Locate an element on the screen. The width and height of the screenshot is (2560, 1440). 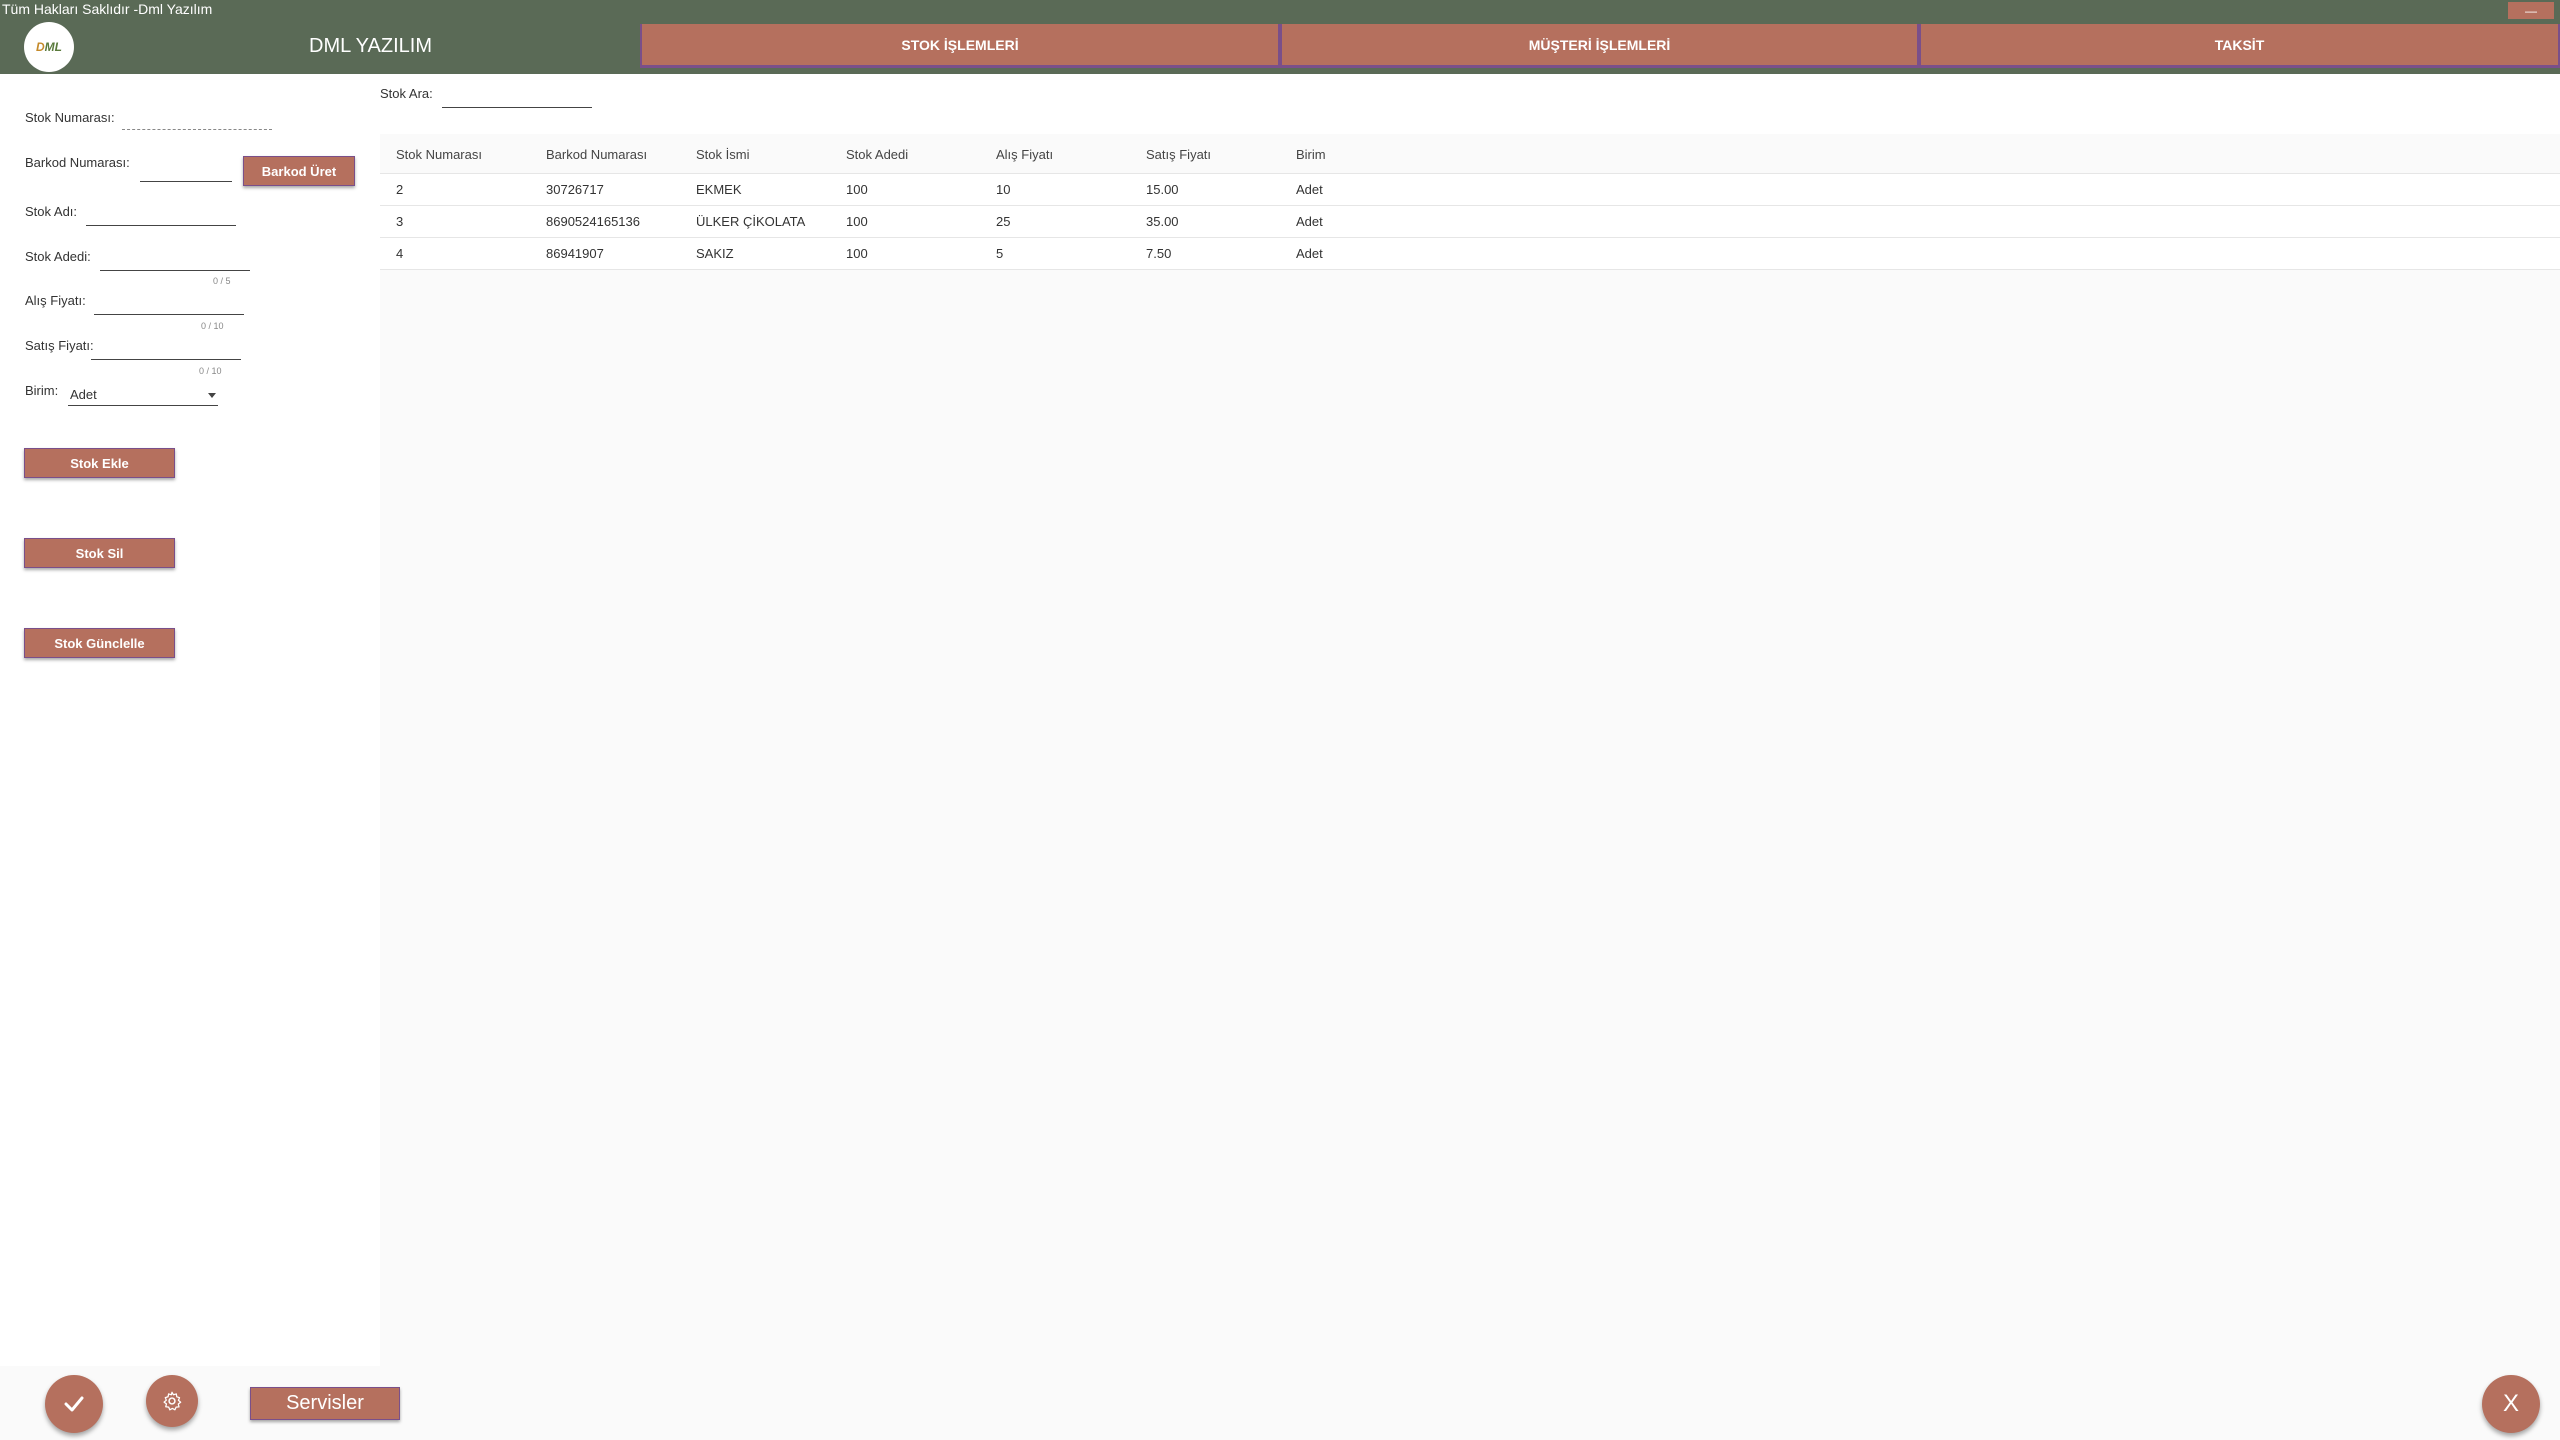
tab-stok-islemleri: STOK İŞLEMLERİ is located at coordinates (960, 46).